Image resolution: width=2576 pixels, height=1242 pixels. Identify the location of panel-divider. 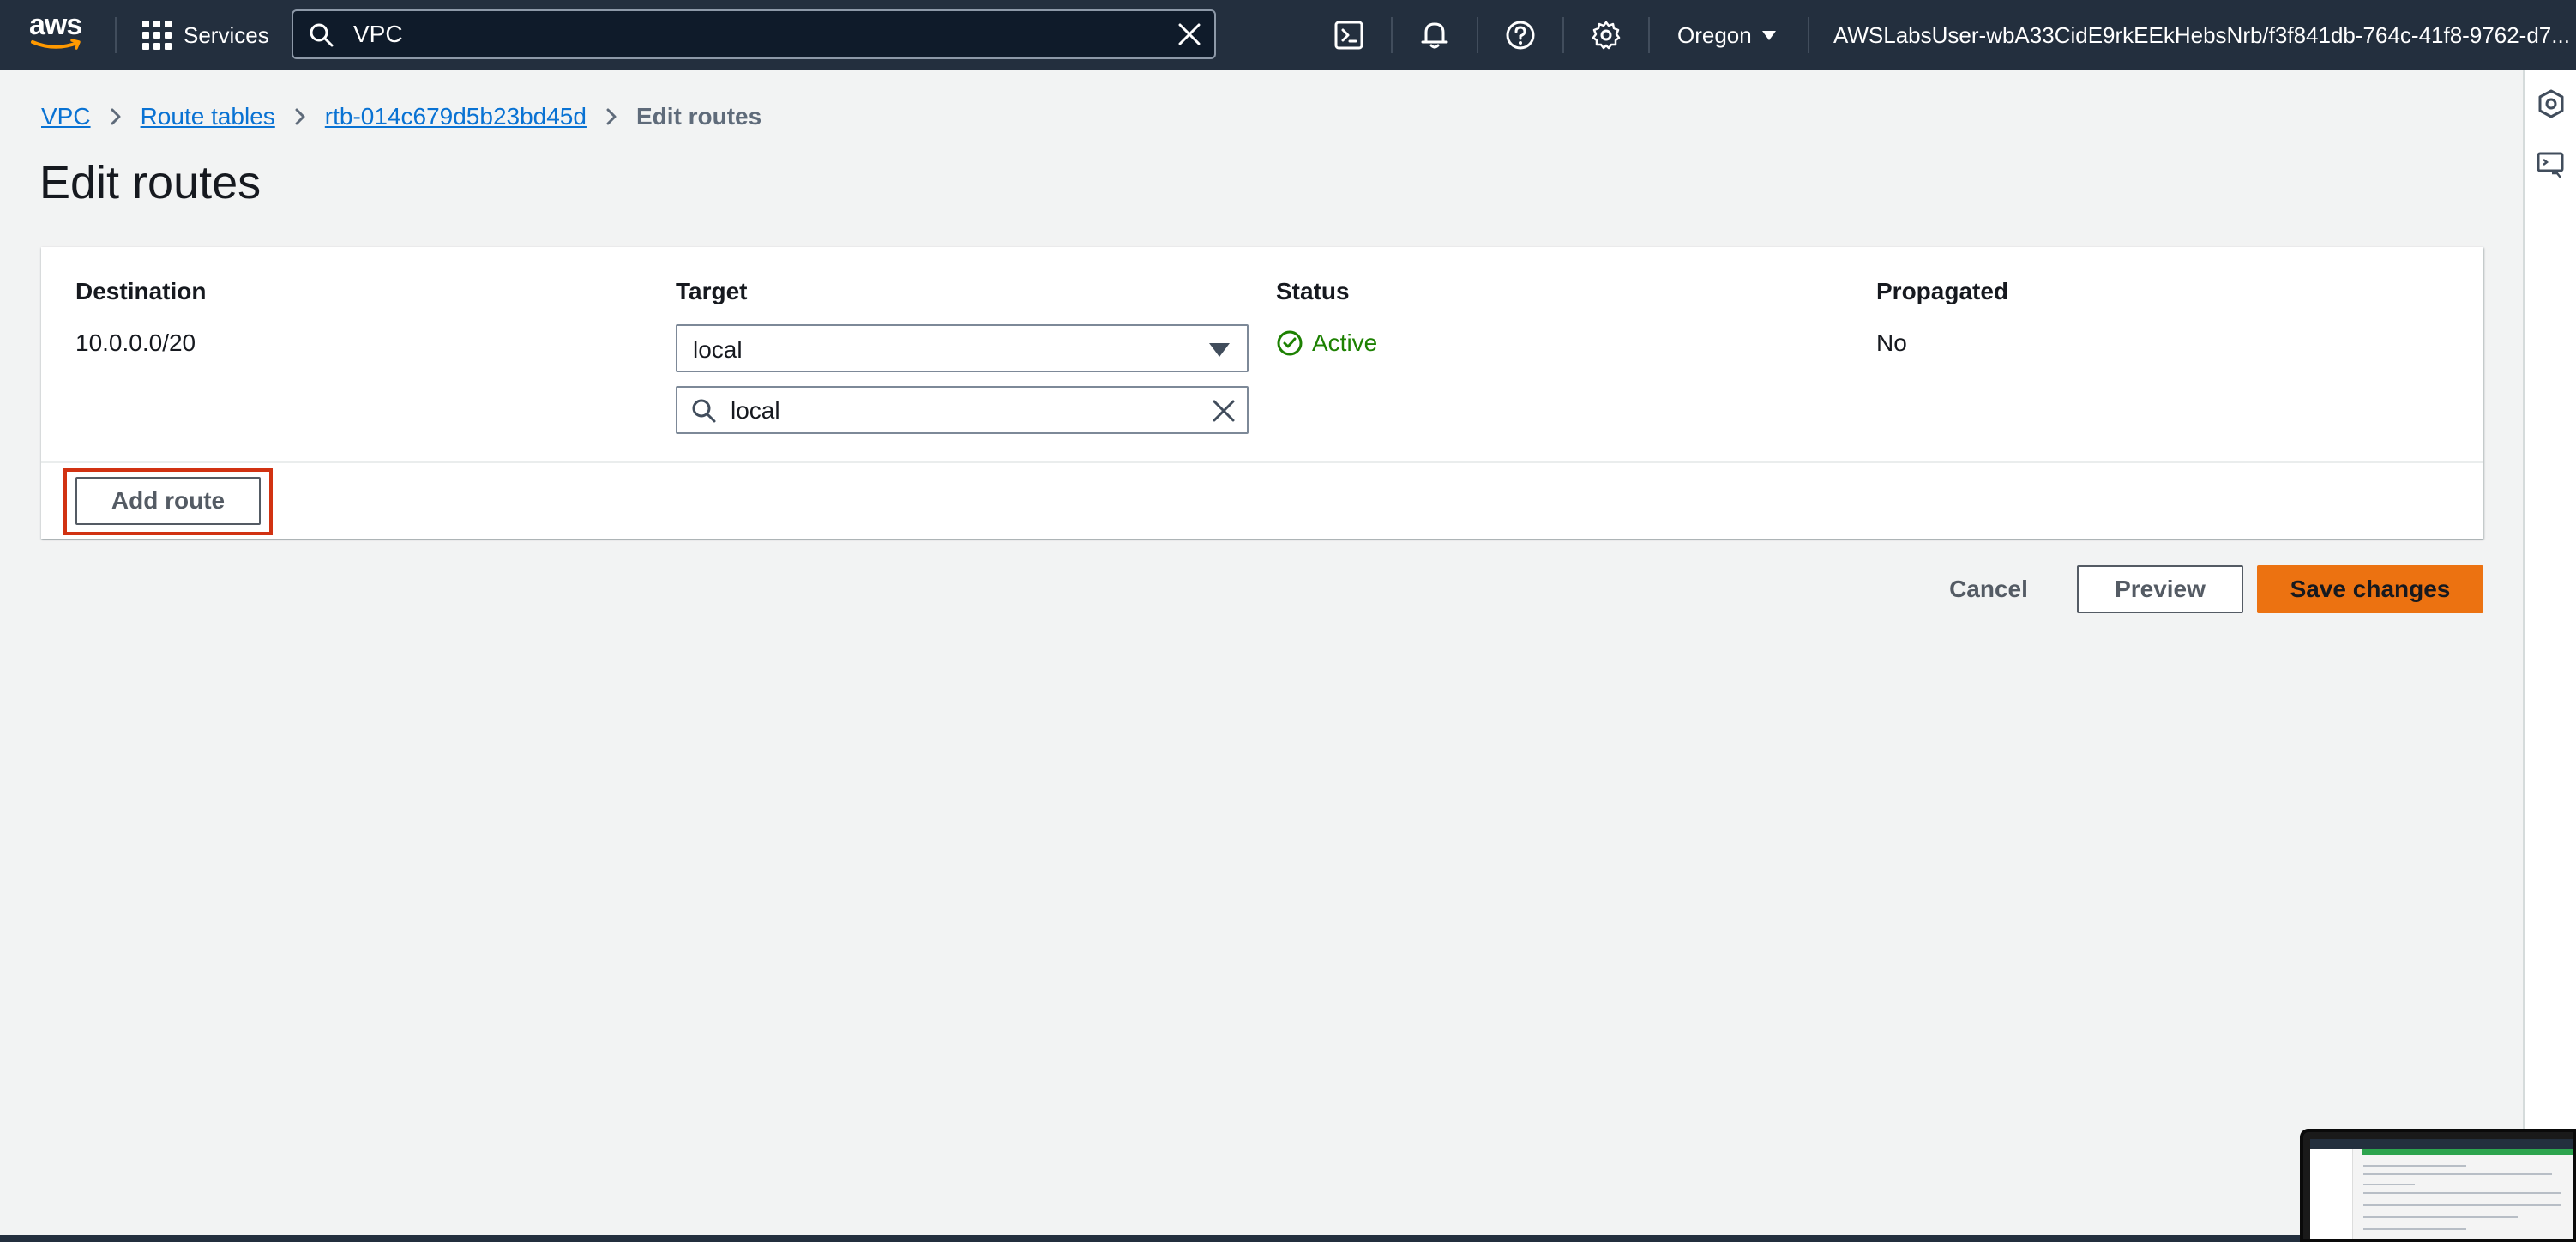
(1262, 462).